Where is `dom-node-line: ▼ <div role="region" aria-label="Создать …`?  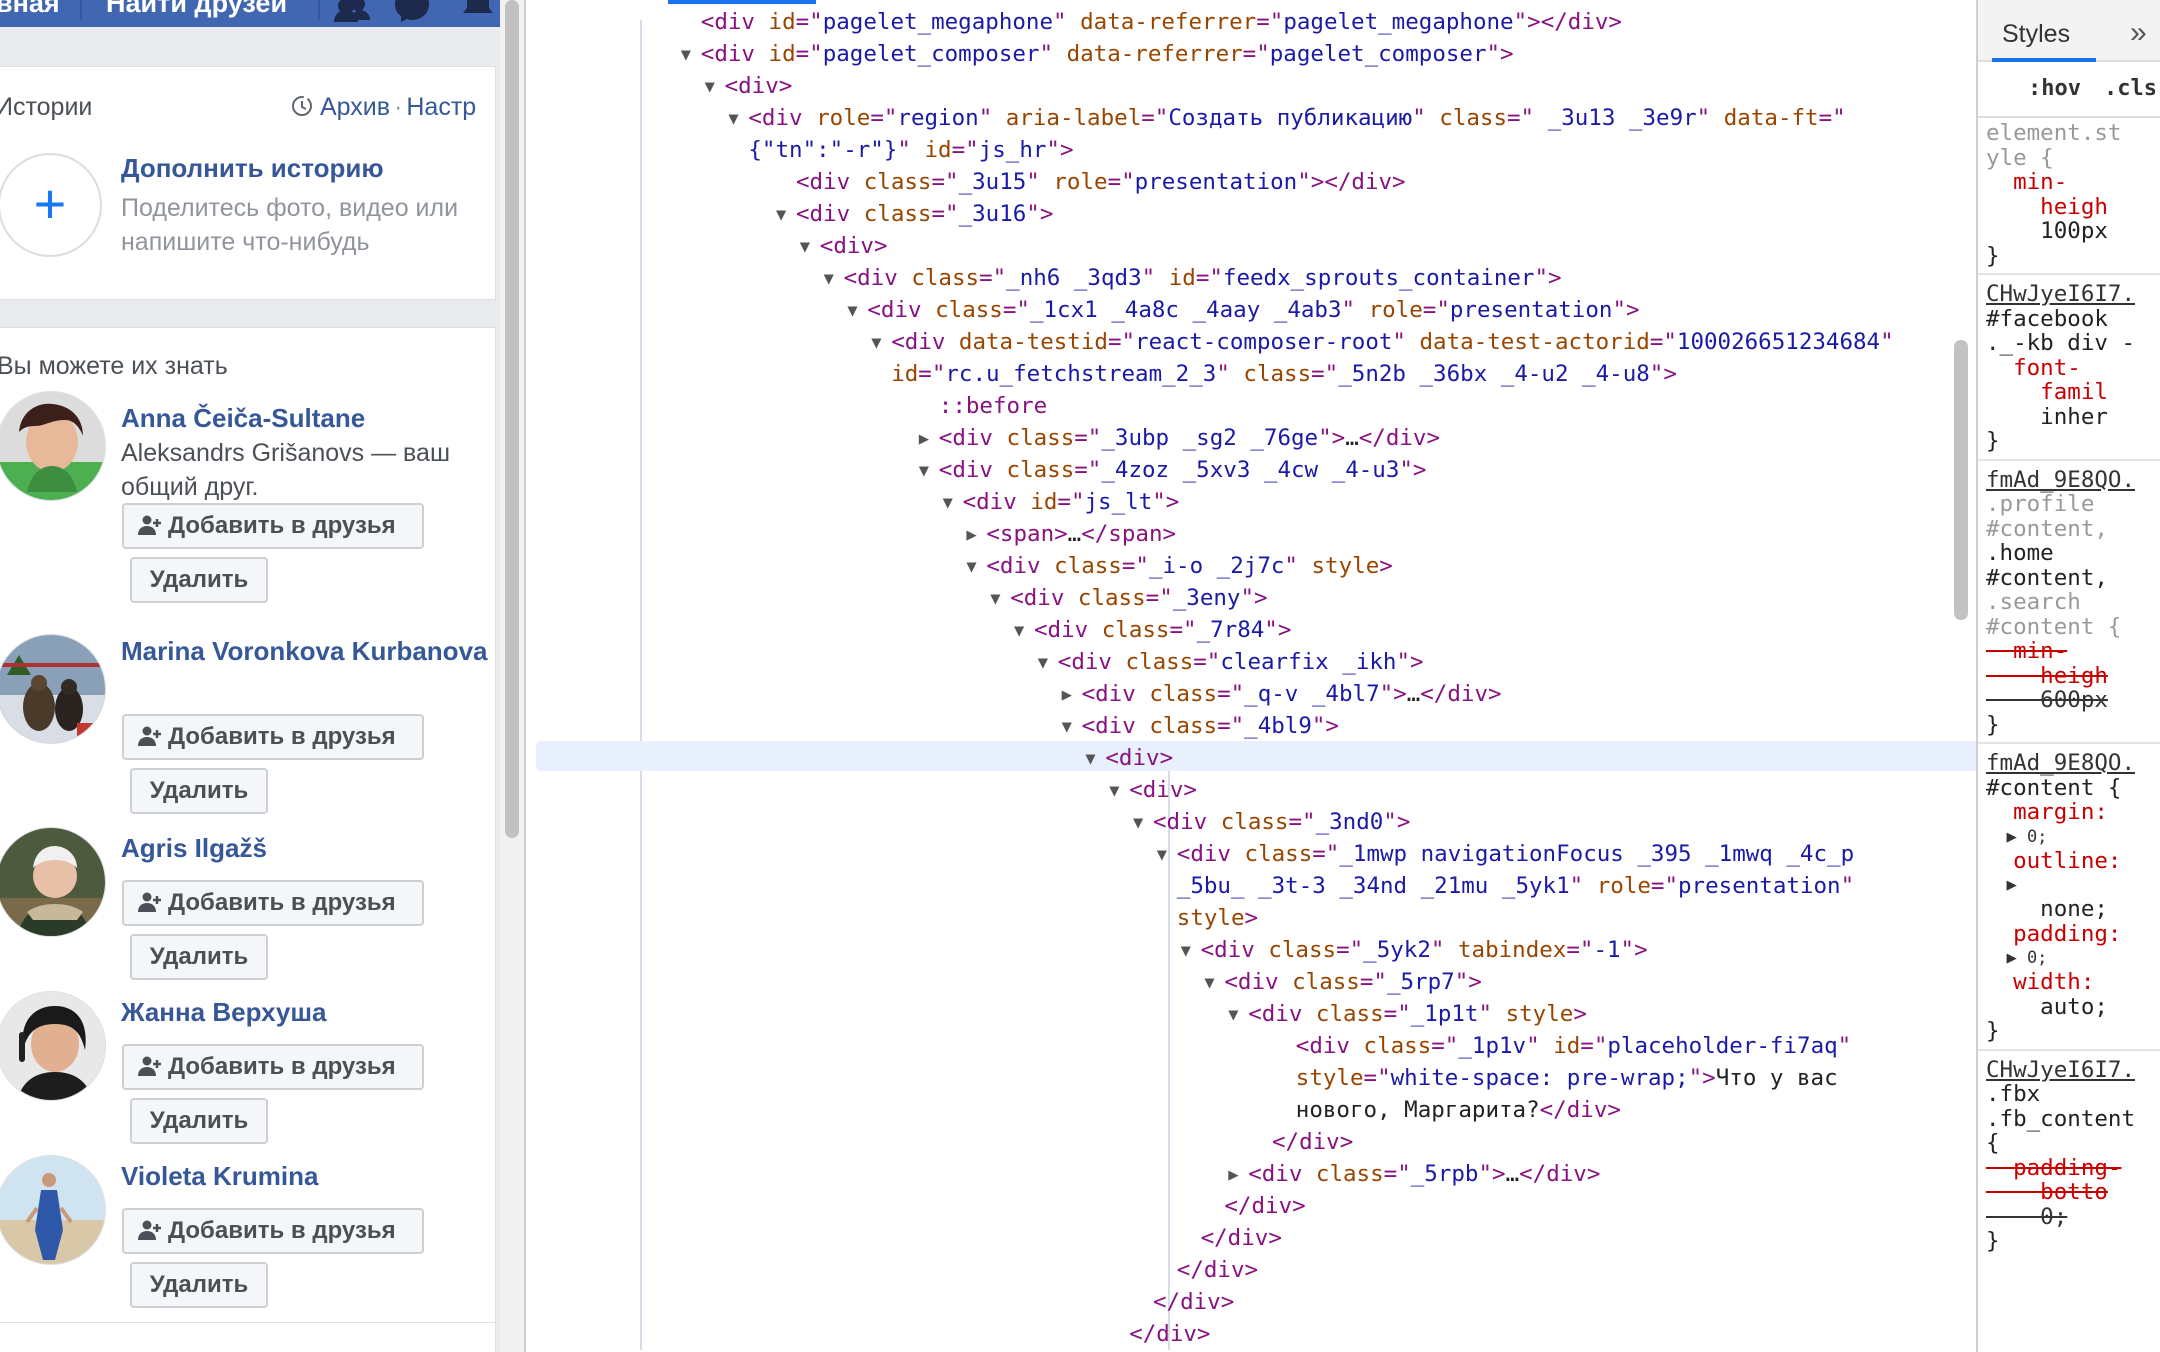 dom-node-line: ▼ <div role="region" aria-label="Создать … is located at coordinates (1286, 118).